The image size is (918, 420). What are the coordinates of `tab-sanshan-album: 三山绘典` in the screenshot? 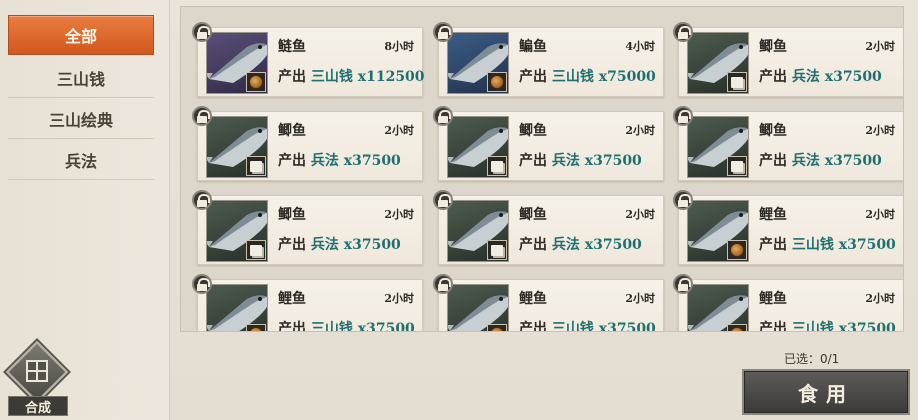 It's located at (81, 119).